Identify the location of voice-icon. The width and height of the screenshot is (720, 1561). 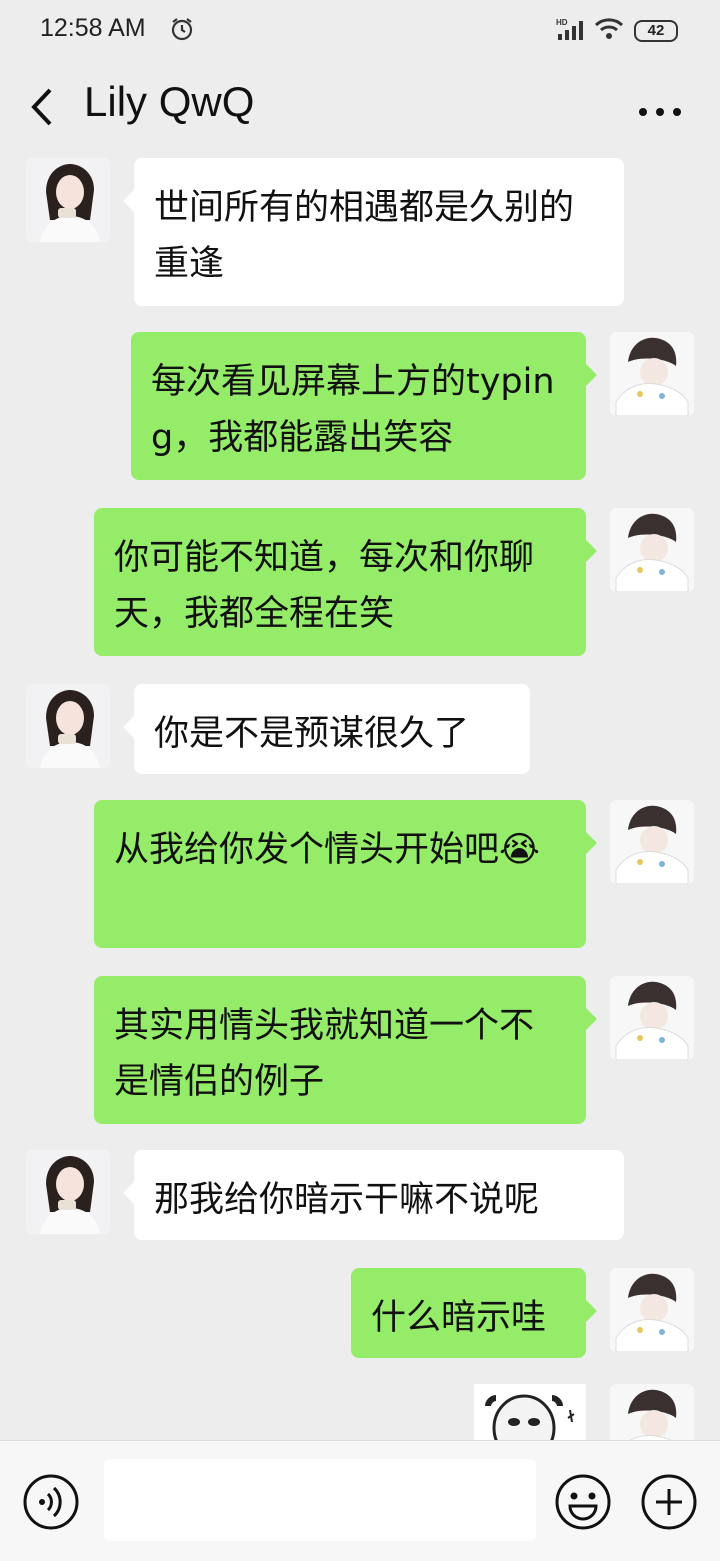
(51, 1504).